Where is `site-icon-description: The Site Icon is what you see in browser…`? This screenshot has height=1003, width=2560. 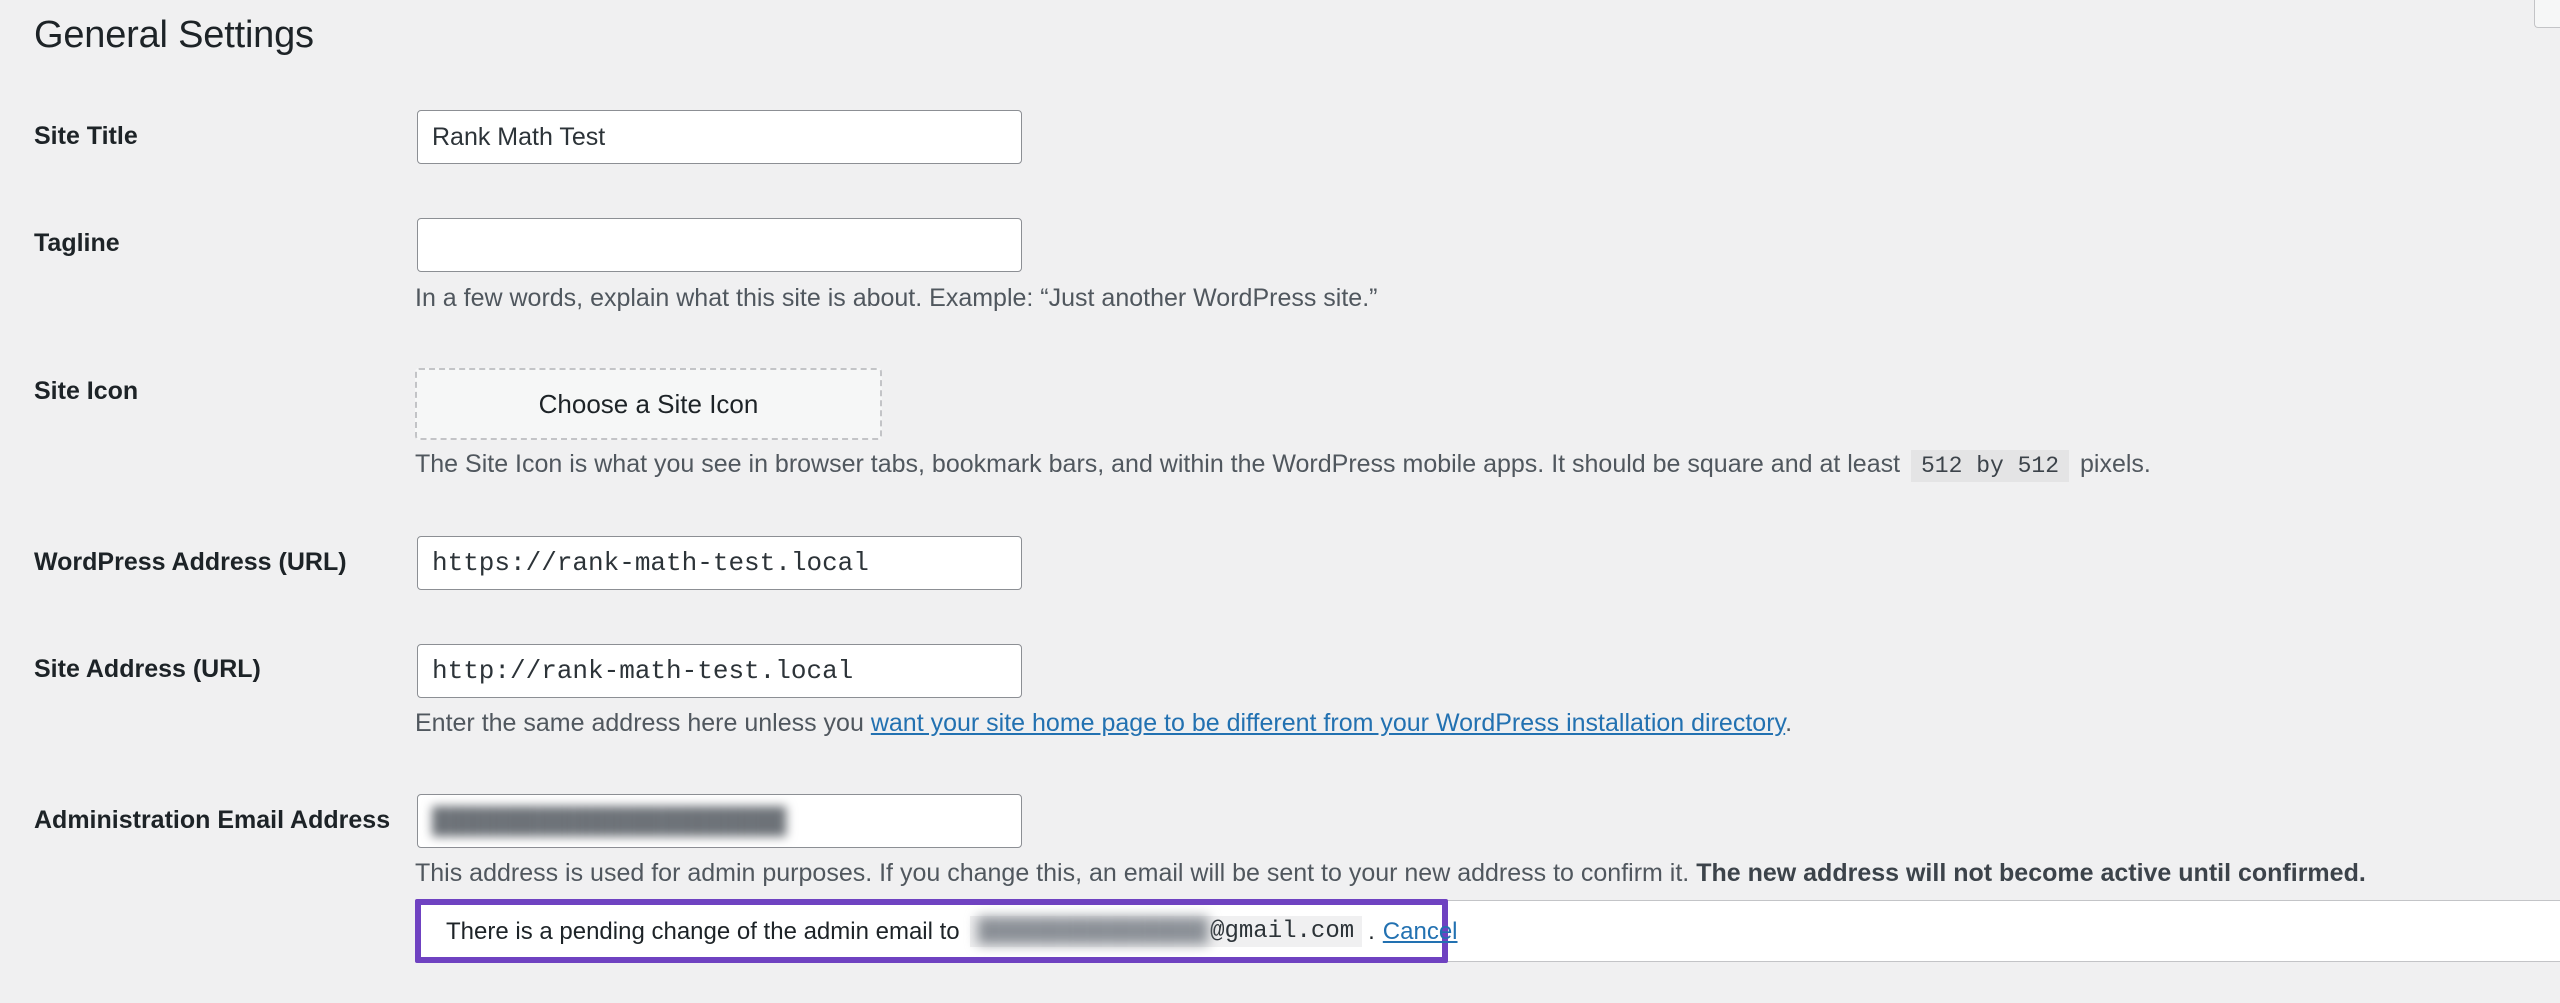
site-icon-description: The Site Icon is what you see in browser… is located at coordinates (1283, 466).